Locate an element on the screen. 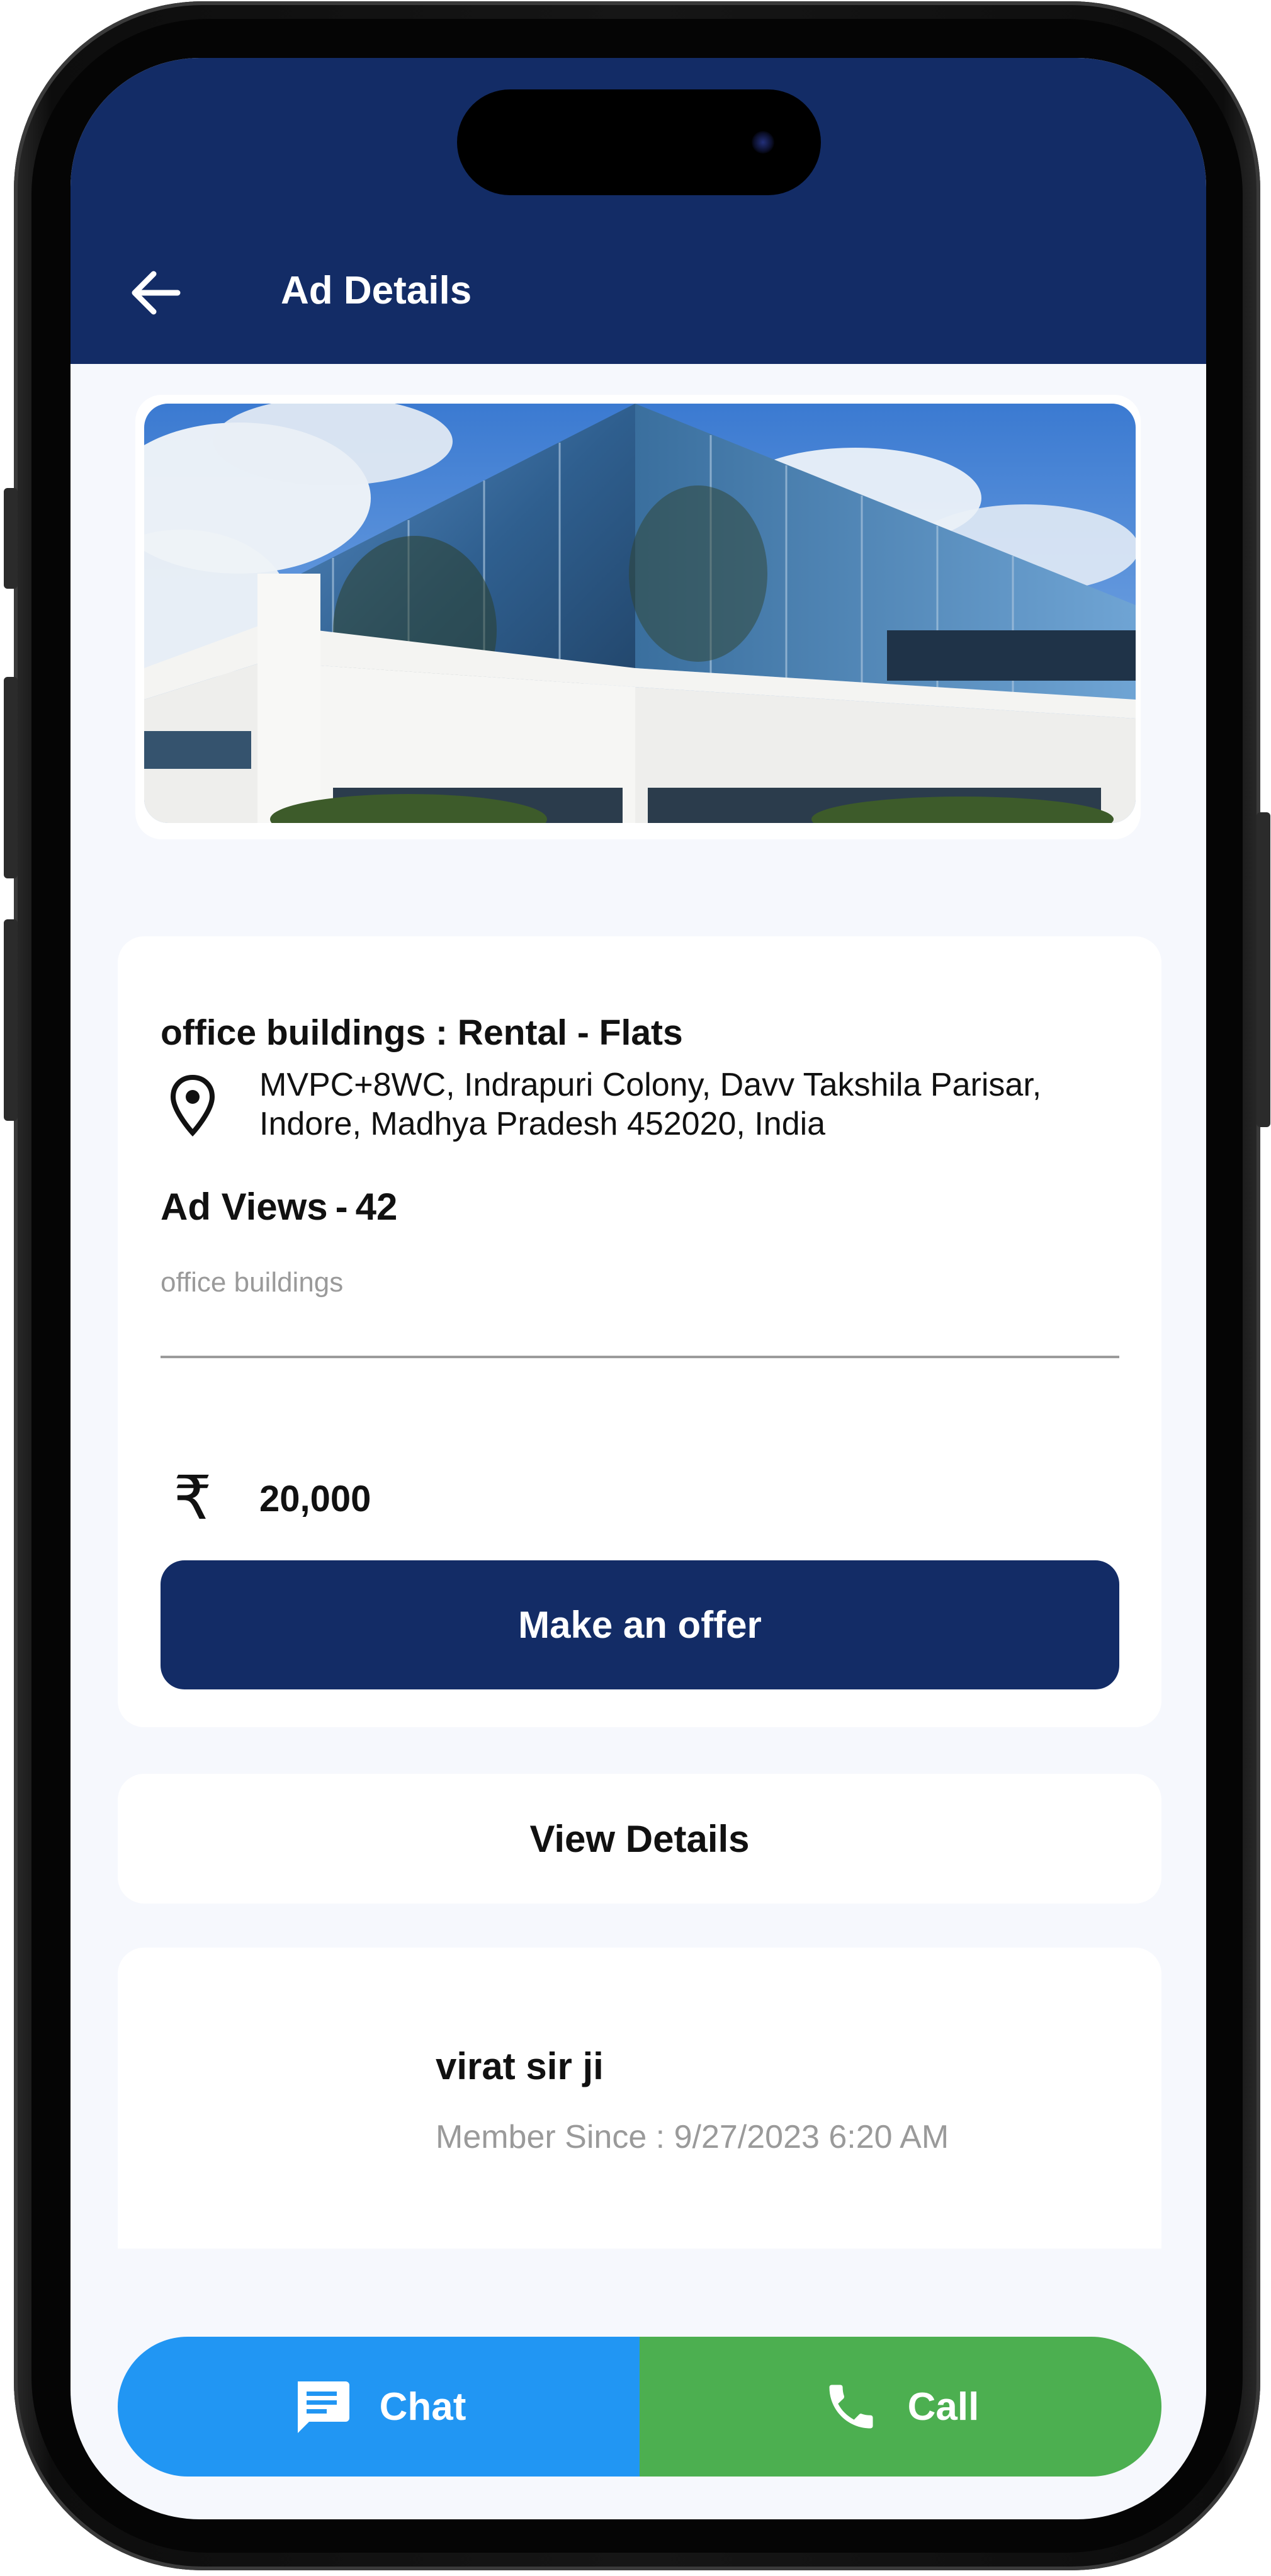 This screenshot has width=1271, height=2576. location-pin-icon is located at coordinates (192, 1106).